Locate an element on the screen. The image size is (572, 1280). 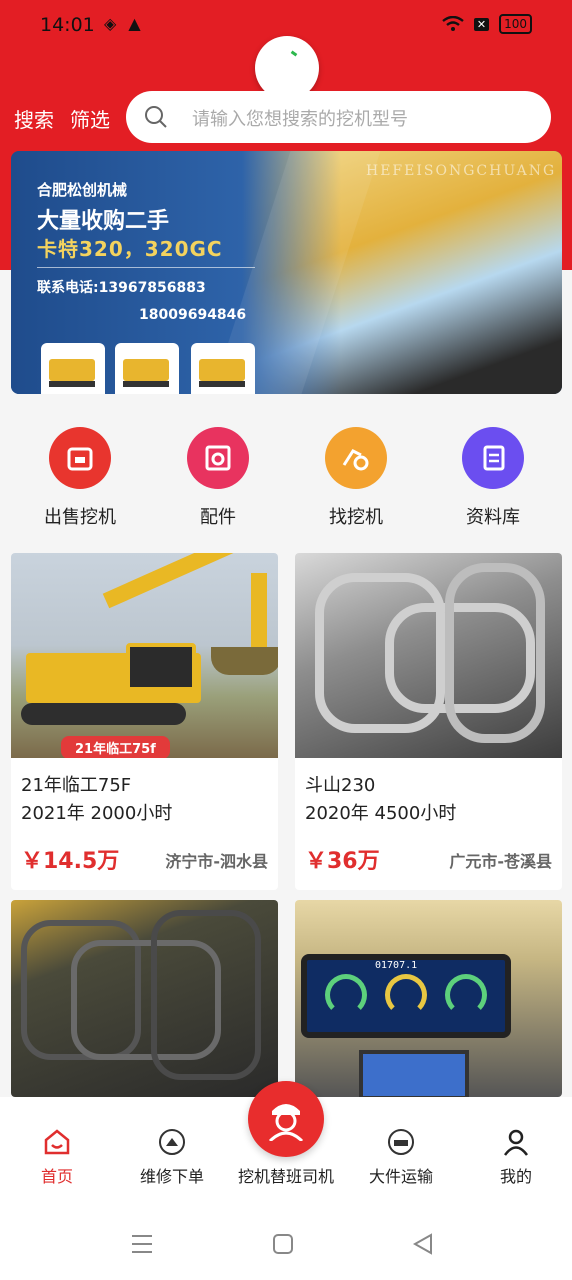
nav-transport-label: 大件运输 is located at coordinates (400, 1176).